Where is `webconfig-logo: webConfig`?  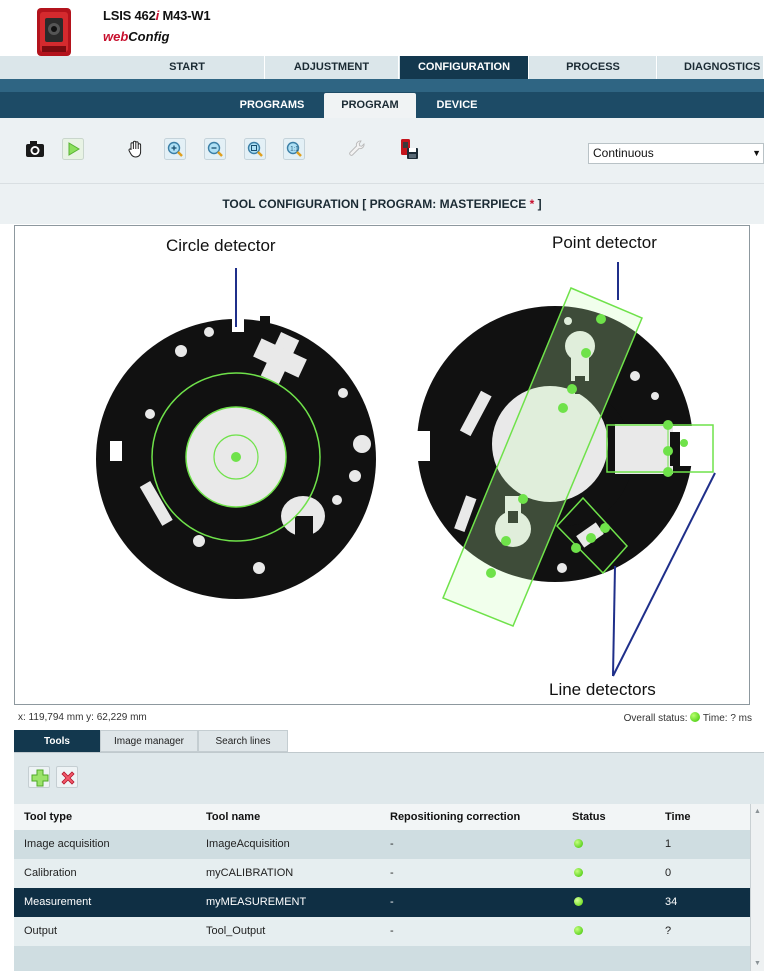
webconfig-logo: webConfig is located at coordinates (136, 36).